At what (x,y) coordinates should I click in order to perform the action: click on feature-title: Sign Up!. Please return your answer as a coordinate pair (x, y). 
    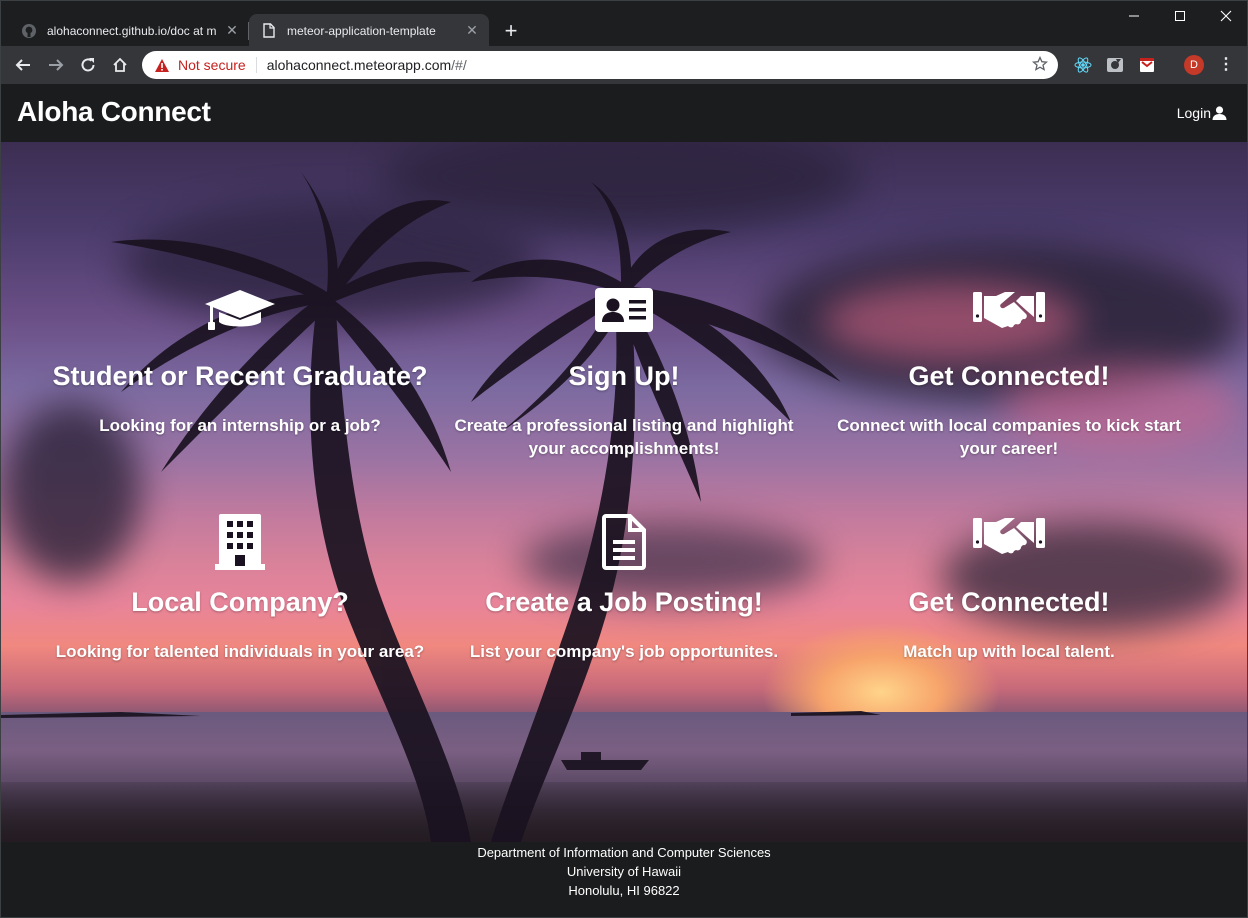
    Looking at the image, I should click on (624, 376).